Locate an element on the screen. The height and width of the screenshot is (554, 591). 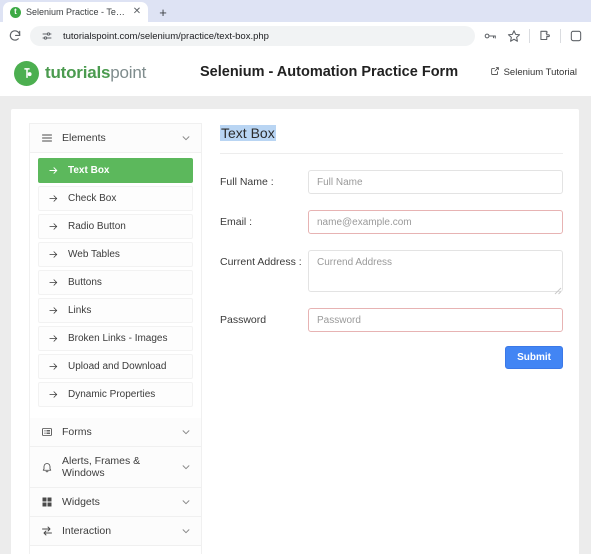
browser-tab-active: t Selenium Practice - Text Box ✕ is located at coordinates (75, 12).